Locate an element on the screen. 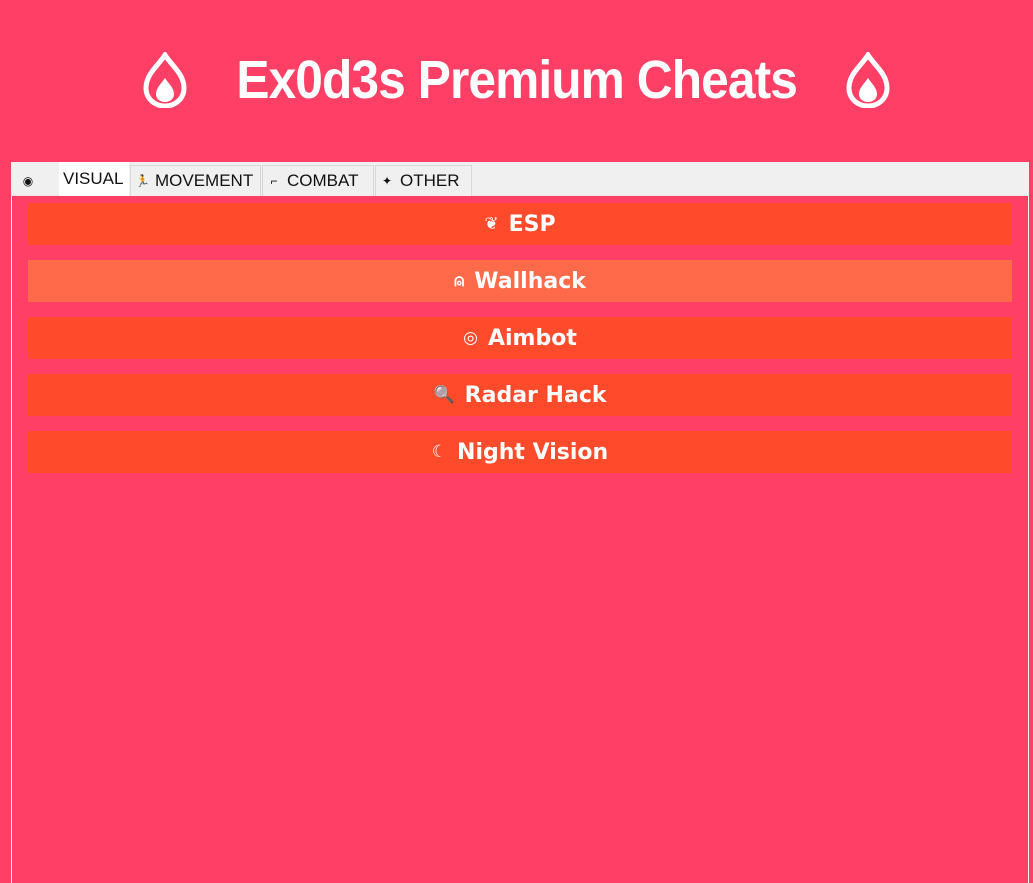 The image size is (1033, 883). button-label: ESP is located at coordinates (532, 224).